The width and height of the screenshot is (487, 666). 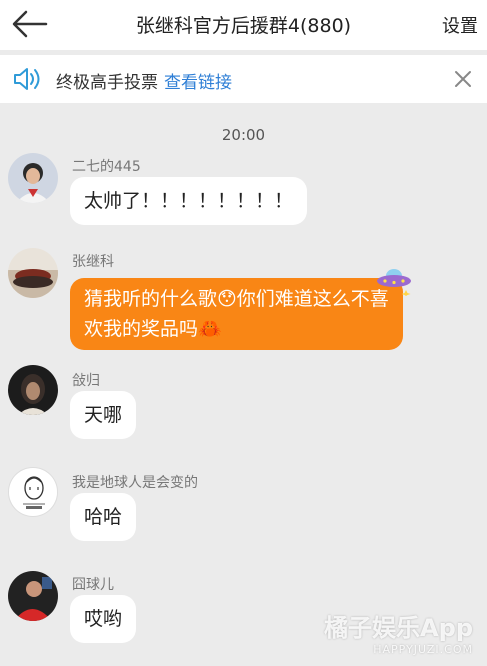 What do you see at coordinates (243, 135) in the screenshot?
I see `timestamp: 20:00` at bounding box center [243, 135].